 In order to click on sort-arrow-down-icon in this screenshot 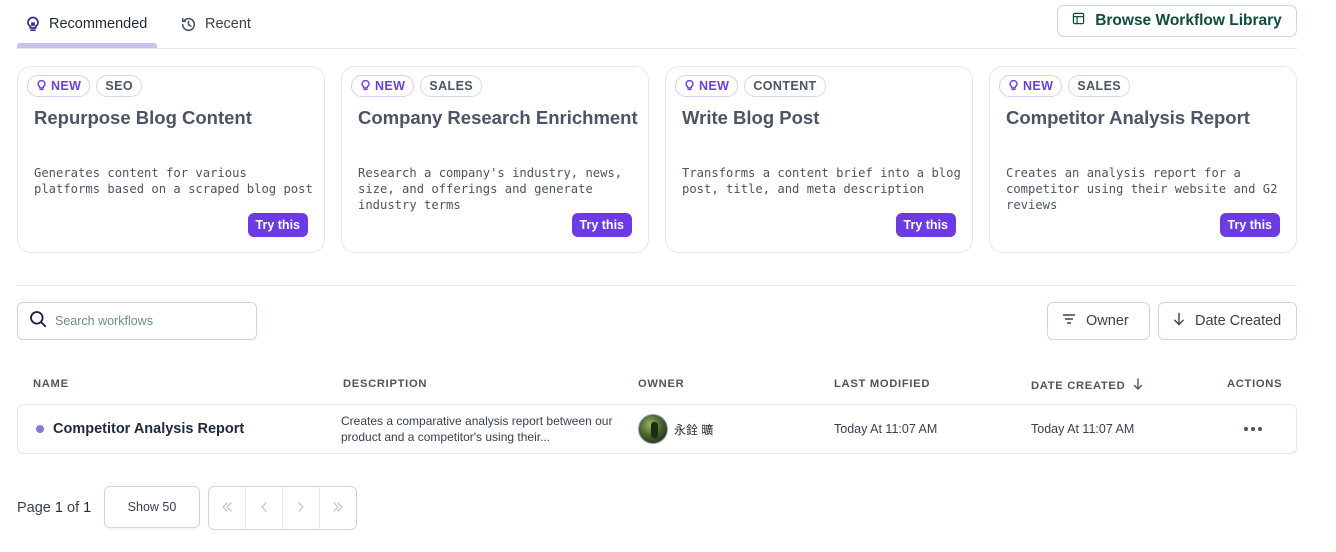, I will do `click(1138, 385)`.